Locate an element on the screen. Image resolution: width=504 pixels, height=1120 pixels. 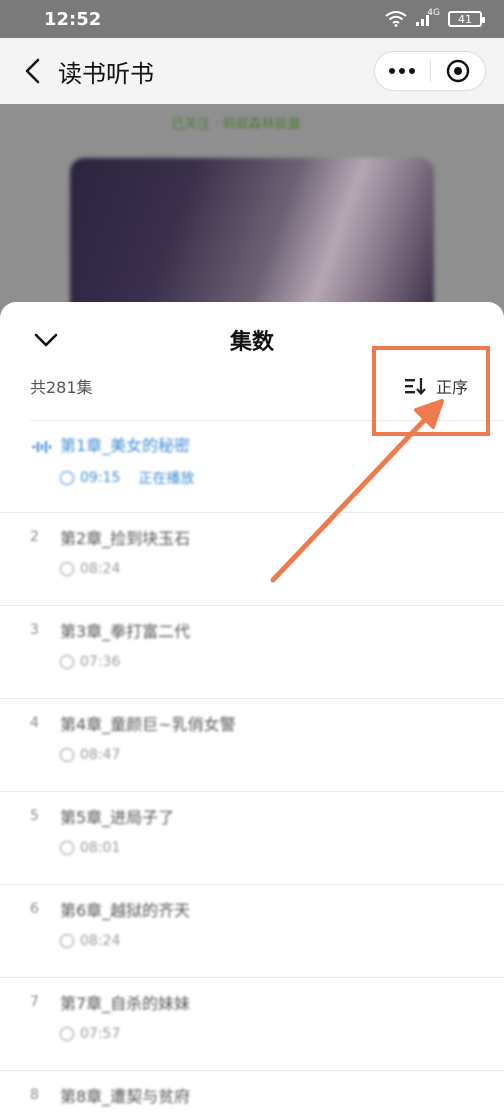
episode-meta: 07:57 is located at coordinates (90, 1034).